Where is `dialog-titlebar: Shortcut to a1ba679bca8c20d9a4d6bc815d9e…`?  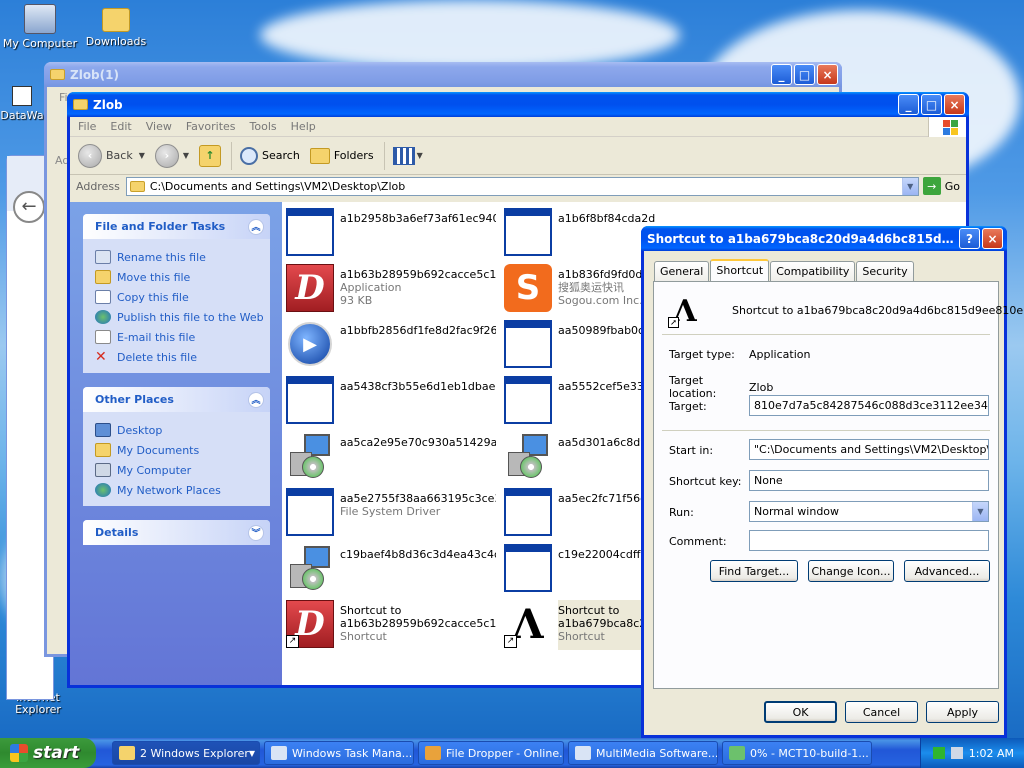 dialog-titlebar: Shortcut to a1ba679bca8c20d9a4d6bc815d9e… is located at coordinates (824, 238).